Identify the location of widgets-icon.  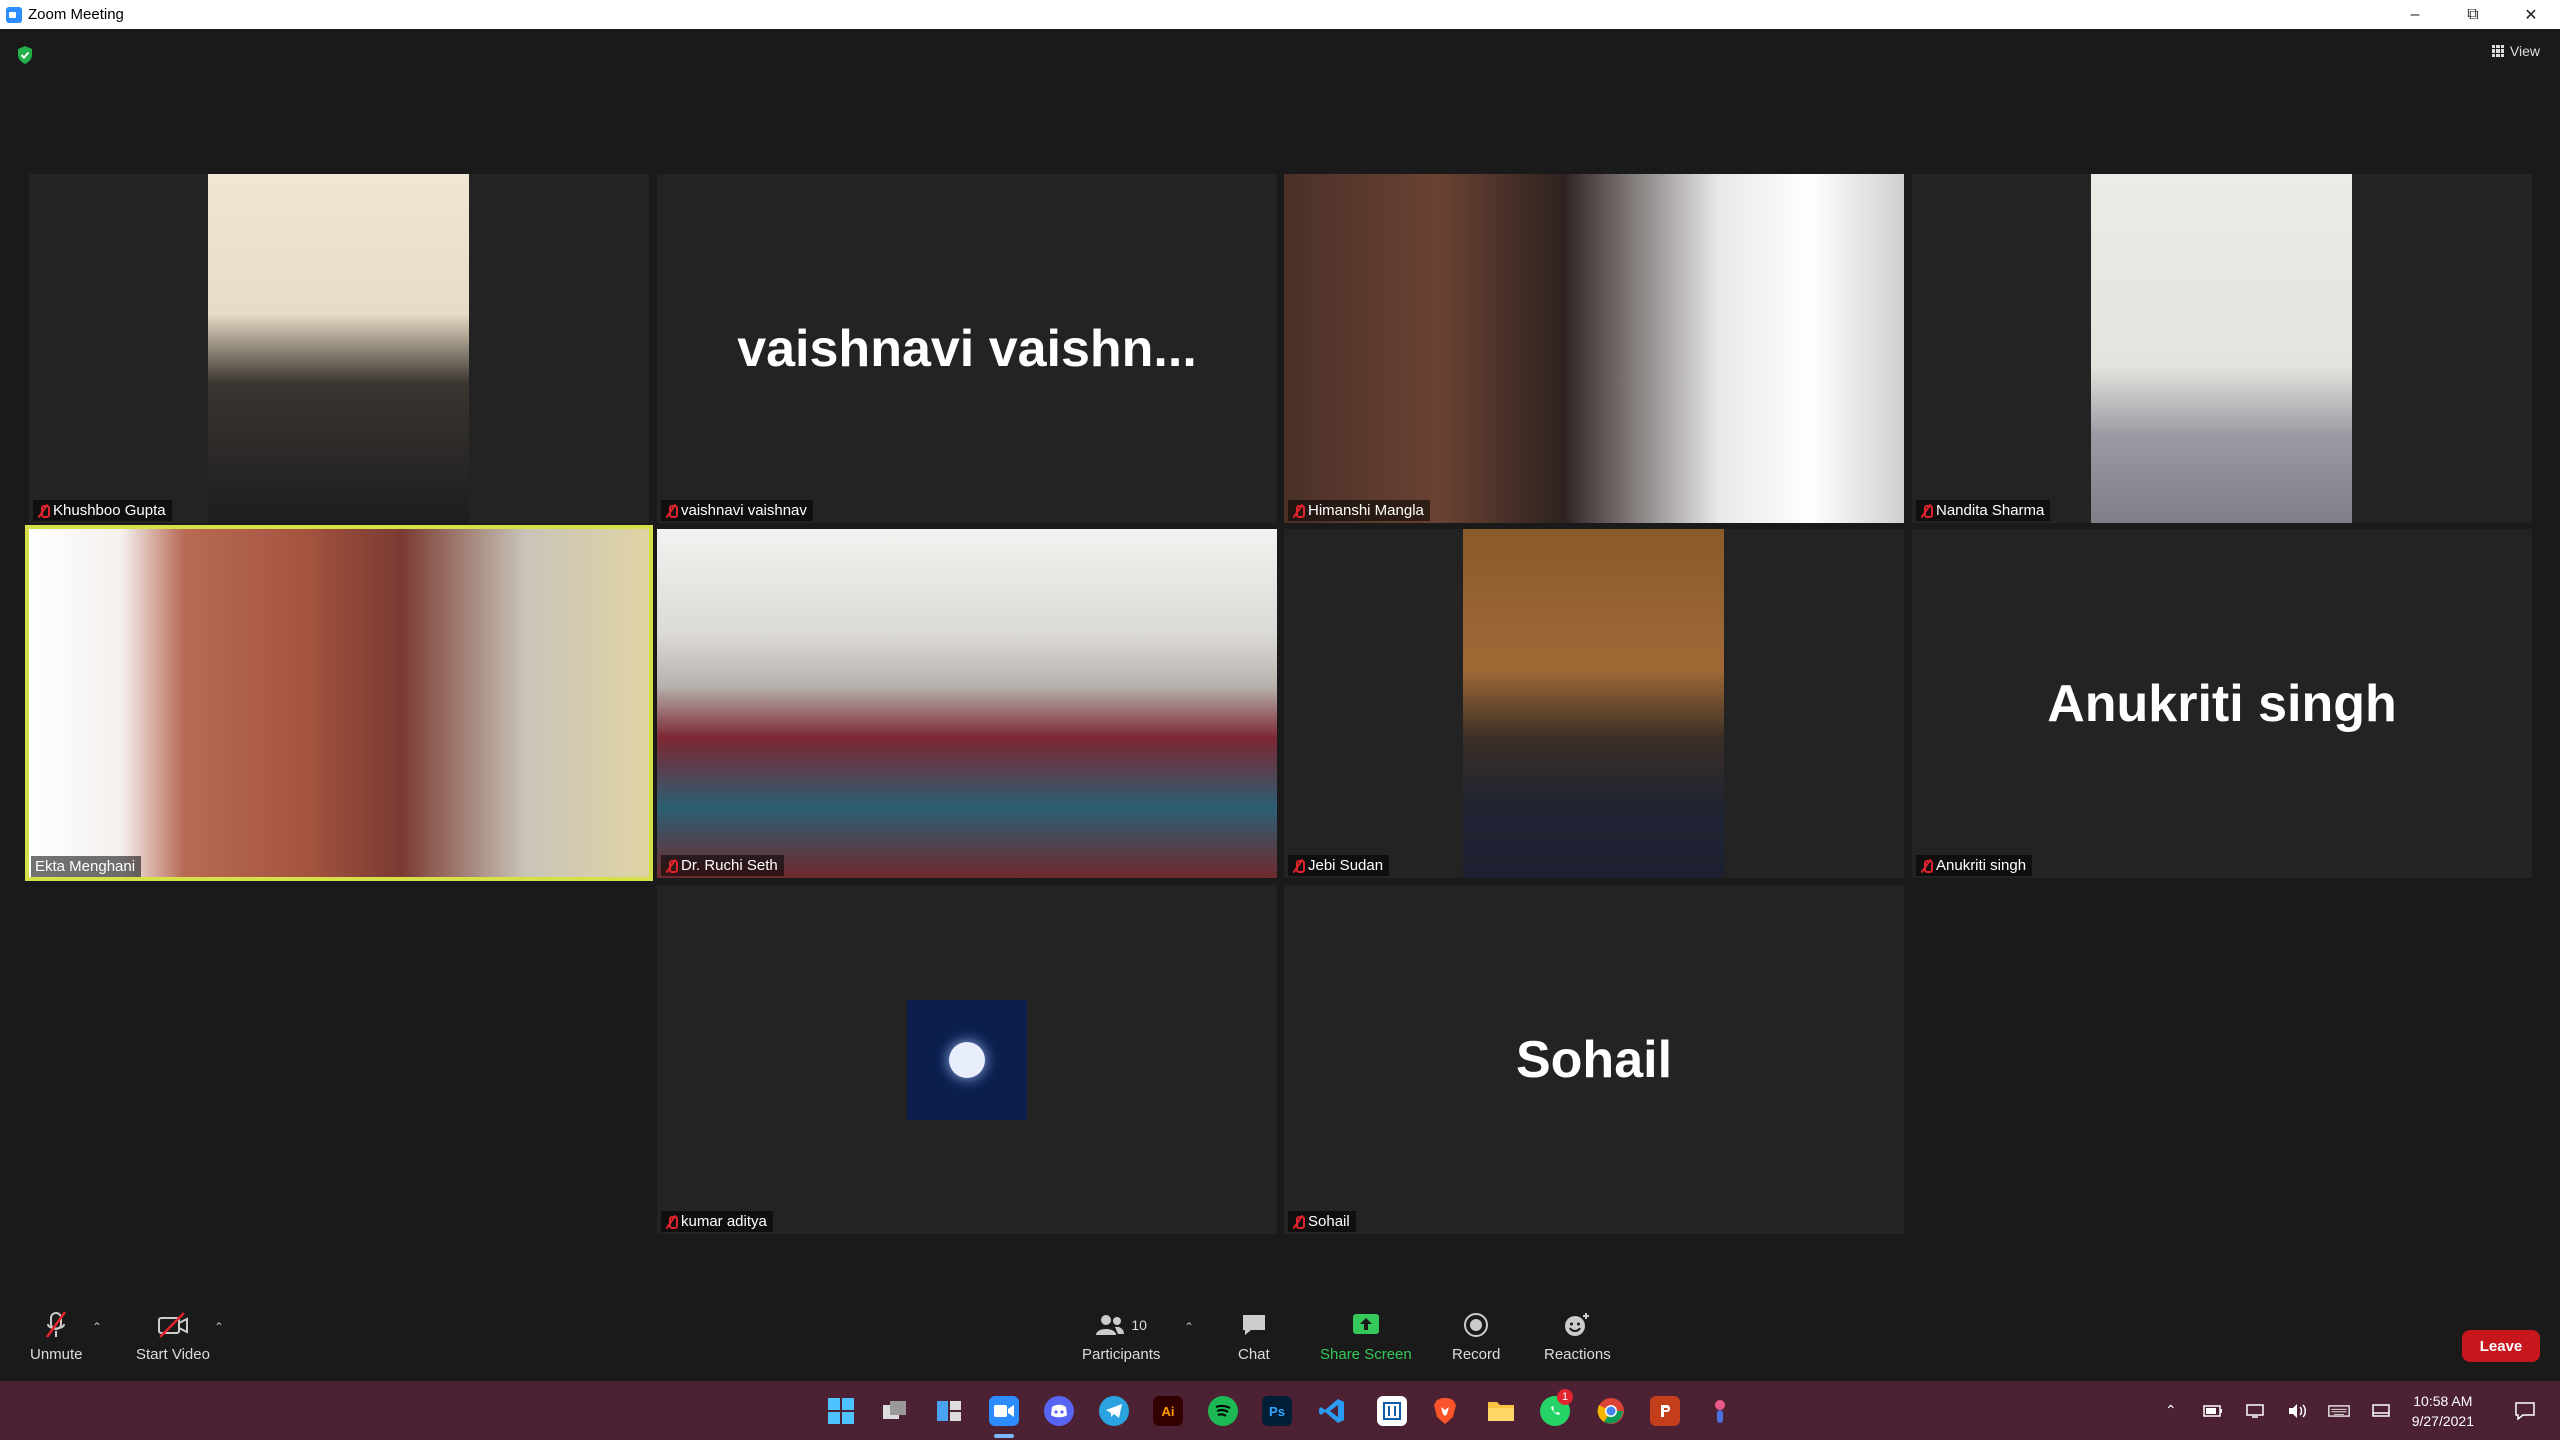
(949, 1411).